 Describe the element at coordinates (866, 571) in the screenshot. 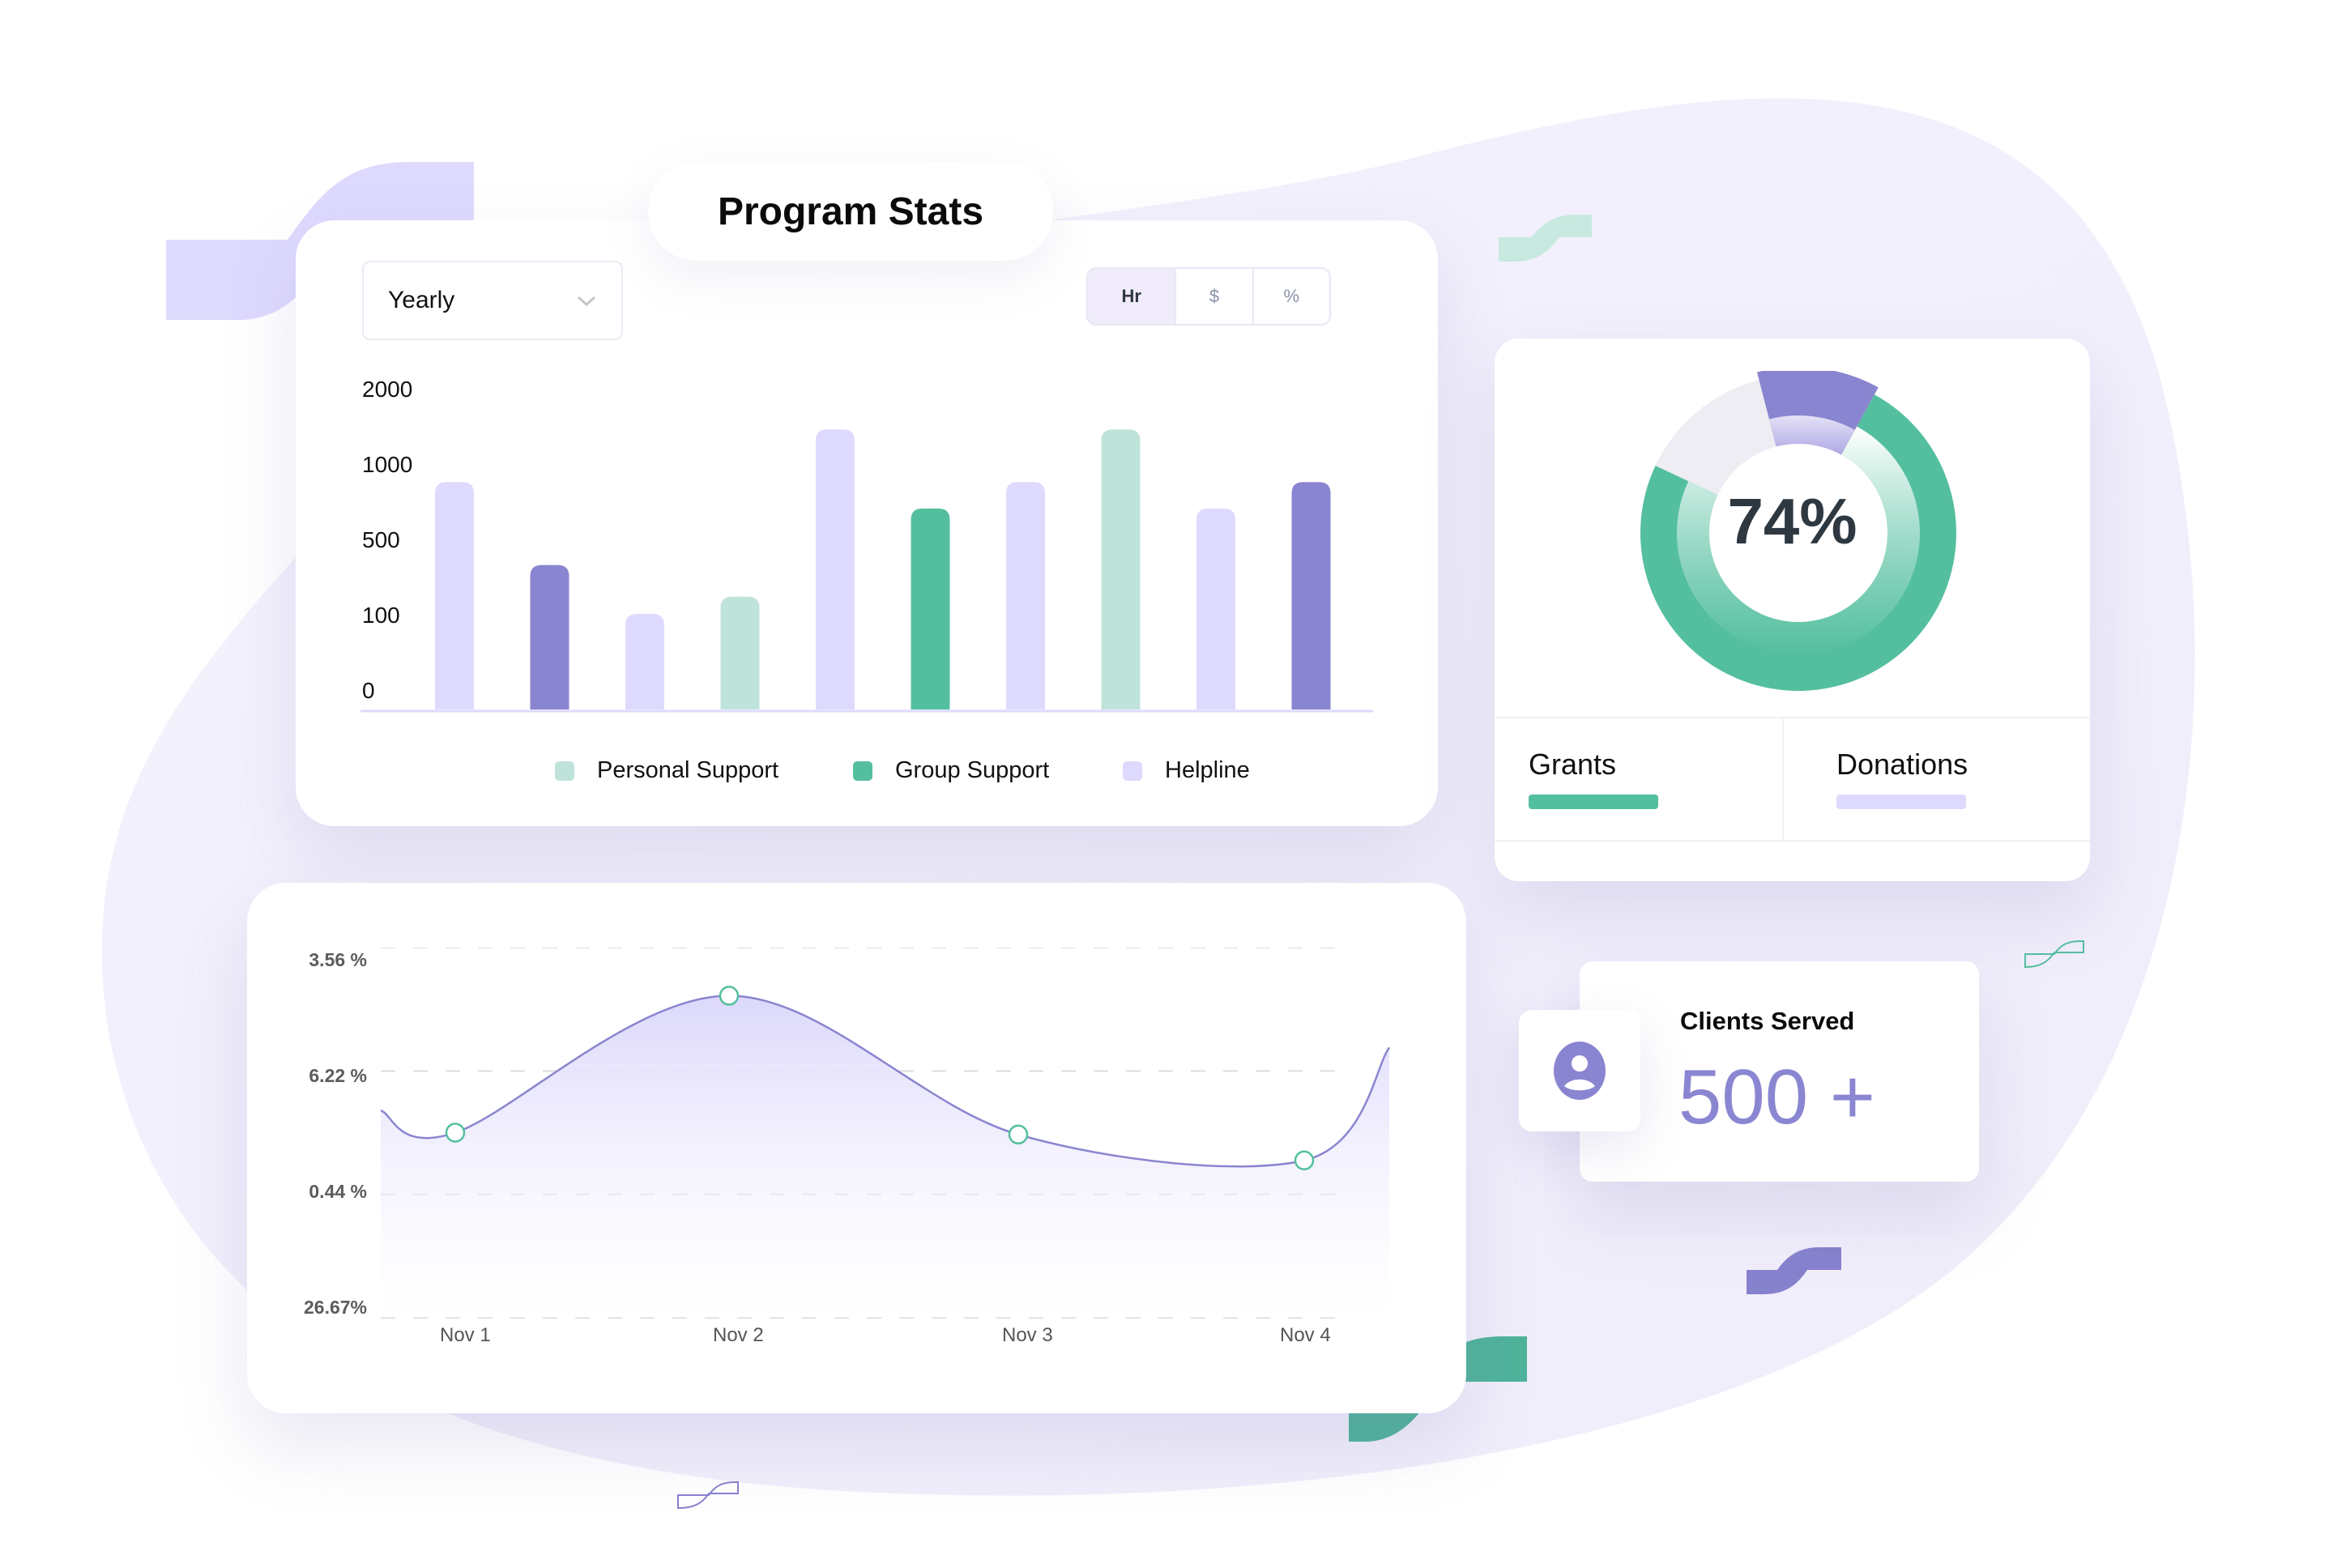

I see `bar-chart` at that location.